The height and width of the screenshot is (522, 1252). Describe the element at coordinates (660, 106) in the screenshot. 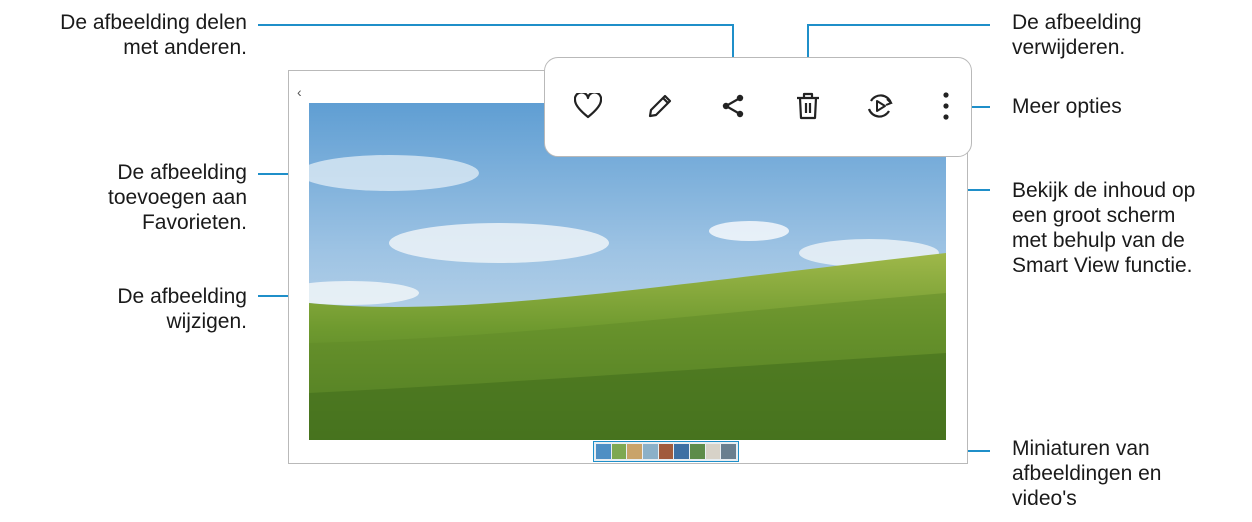

I see `pencil-icon` at that location.